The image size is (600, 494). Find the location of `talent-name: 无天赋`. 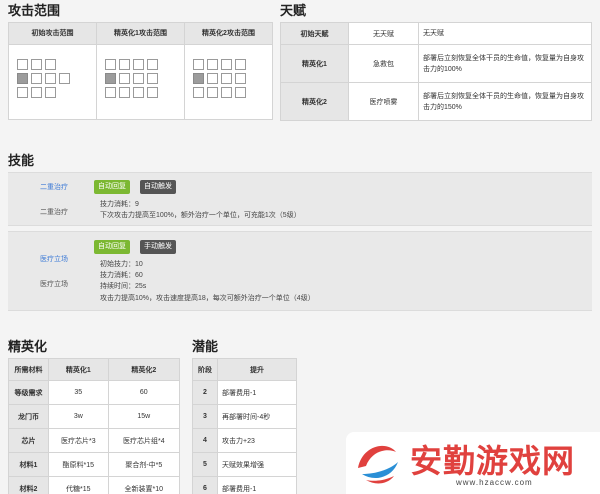

talent-name: 无天赋 is located at coordinates (383, 33).